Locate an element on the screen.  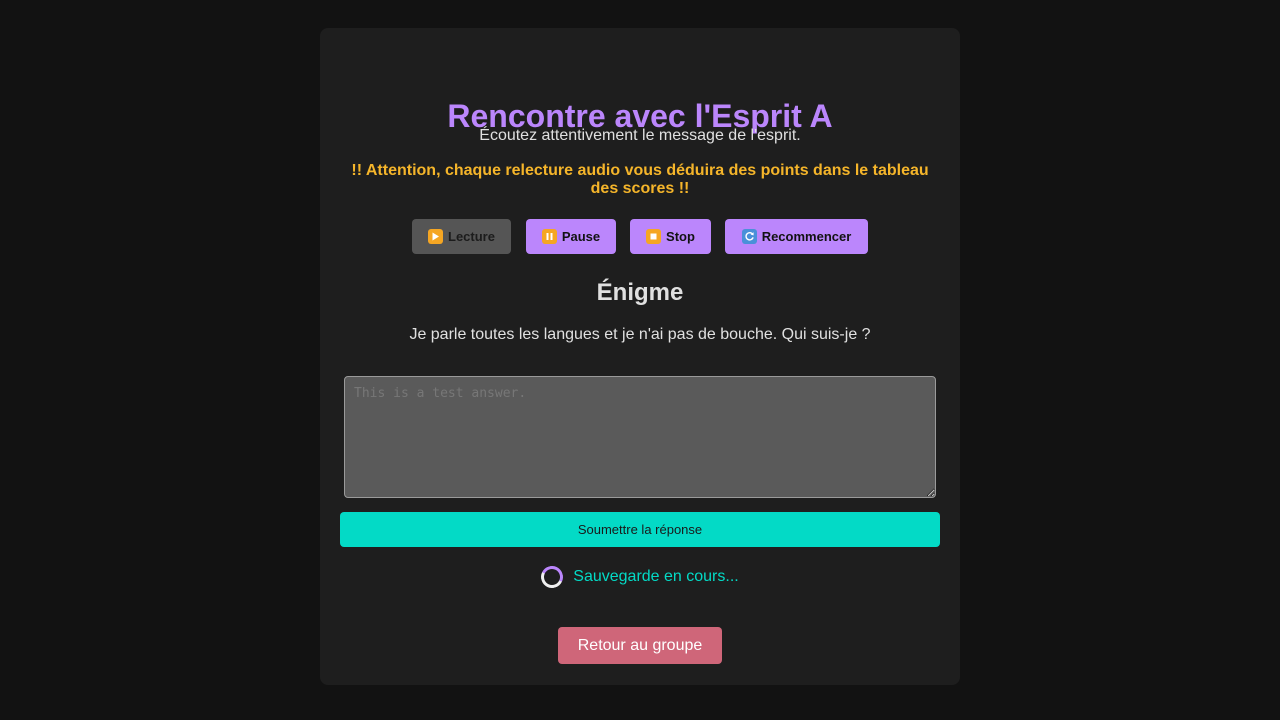
stop-button: Stop is located at coordinates (670, 236).